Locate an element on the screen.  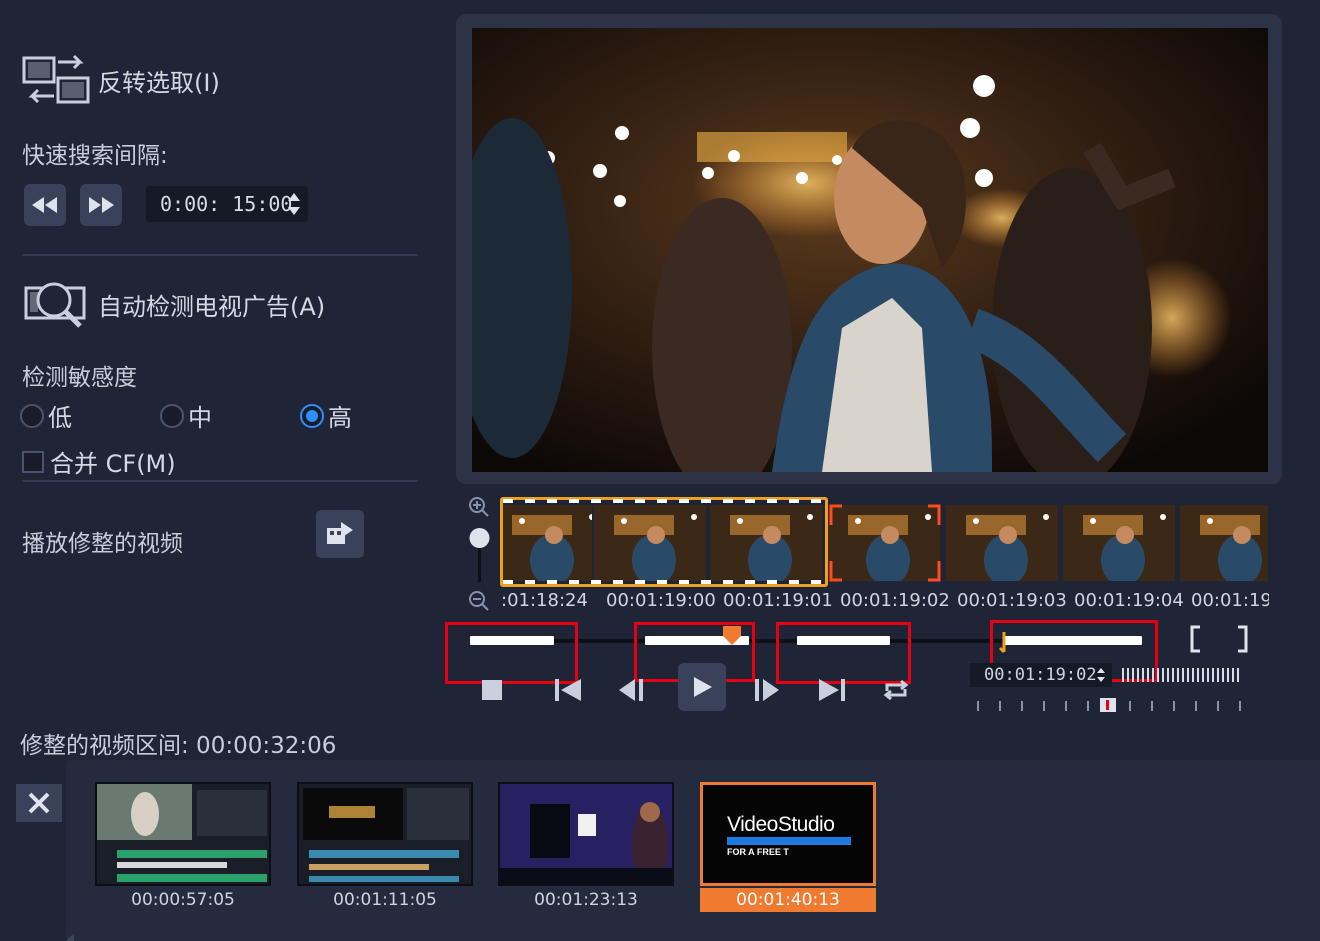
stop-icon is located at coordinates (492, 690).